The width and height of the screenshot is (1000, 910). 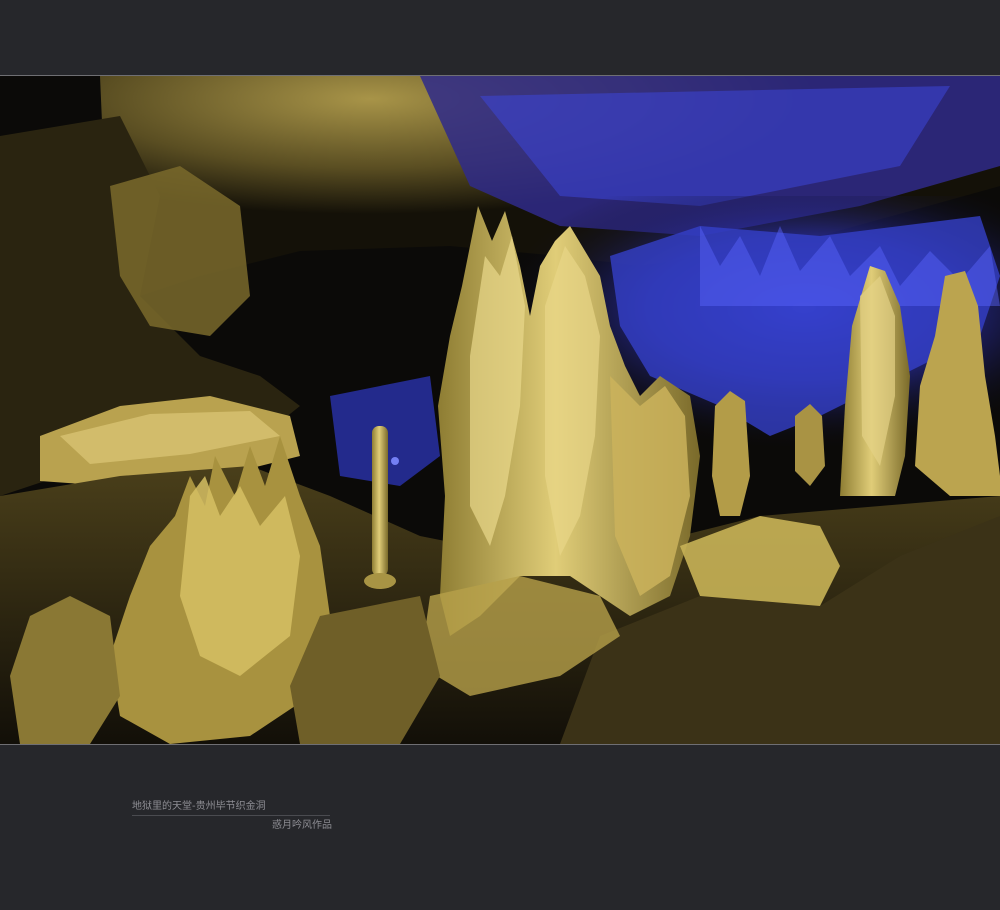 I want to click on top-bar, so click(x=500, y=37).